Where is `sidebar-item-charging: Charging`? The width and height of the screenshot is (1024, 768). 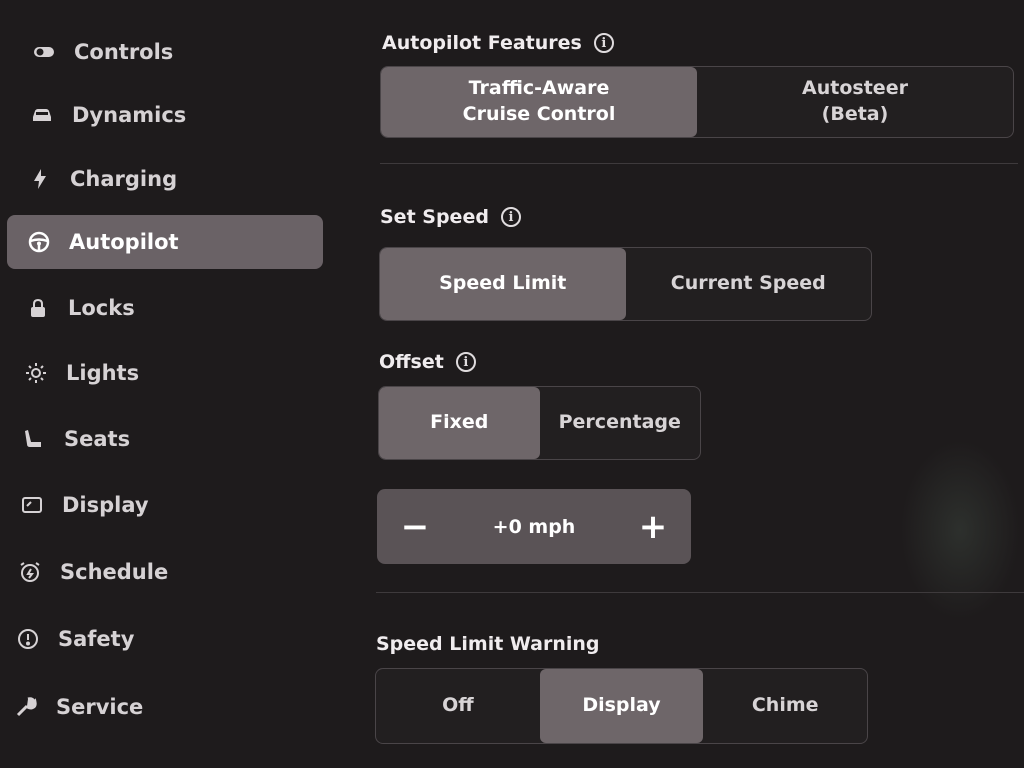 sidebar-item-charging: Charging is located at coordinates (101, 179).